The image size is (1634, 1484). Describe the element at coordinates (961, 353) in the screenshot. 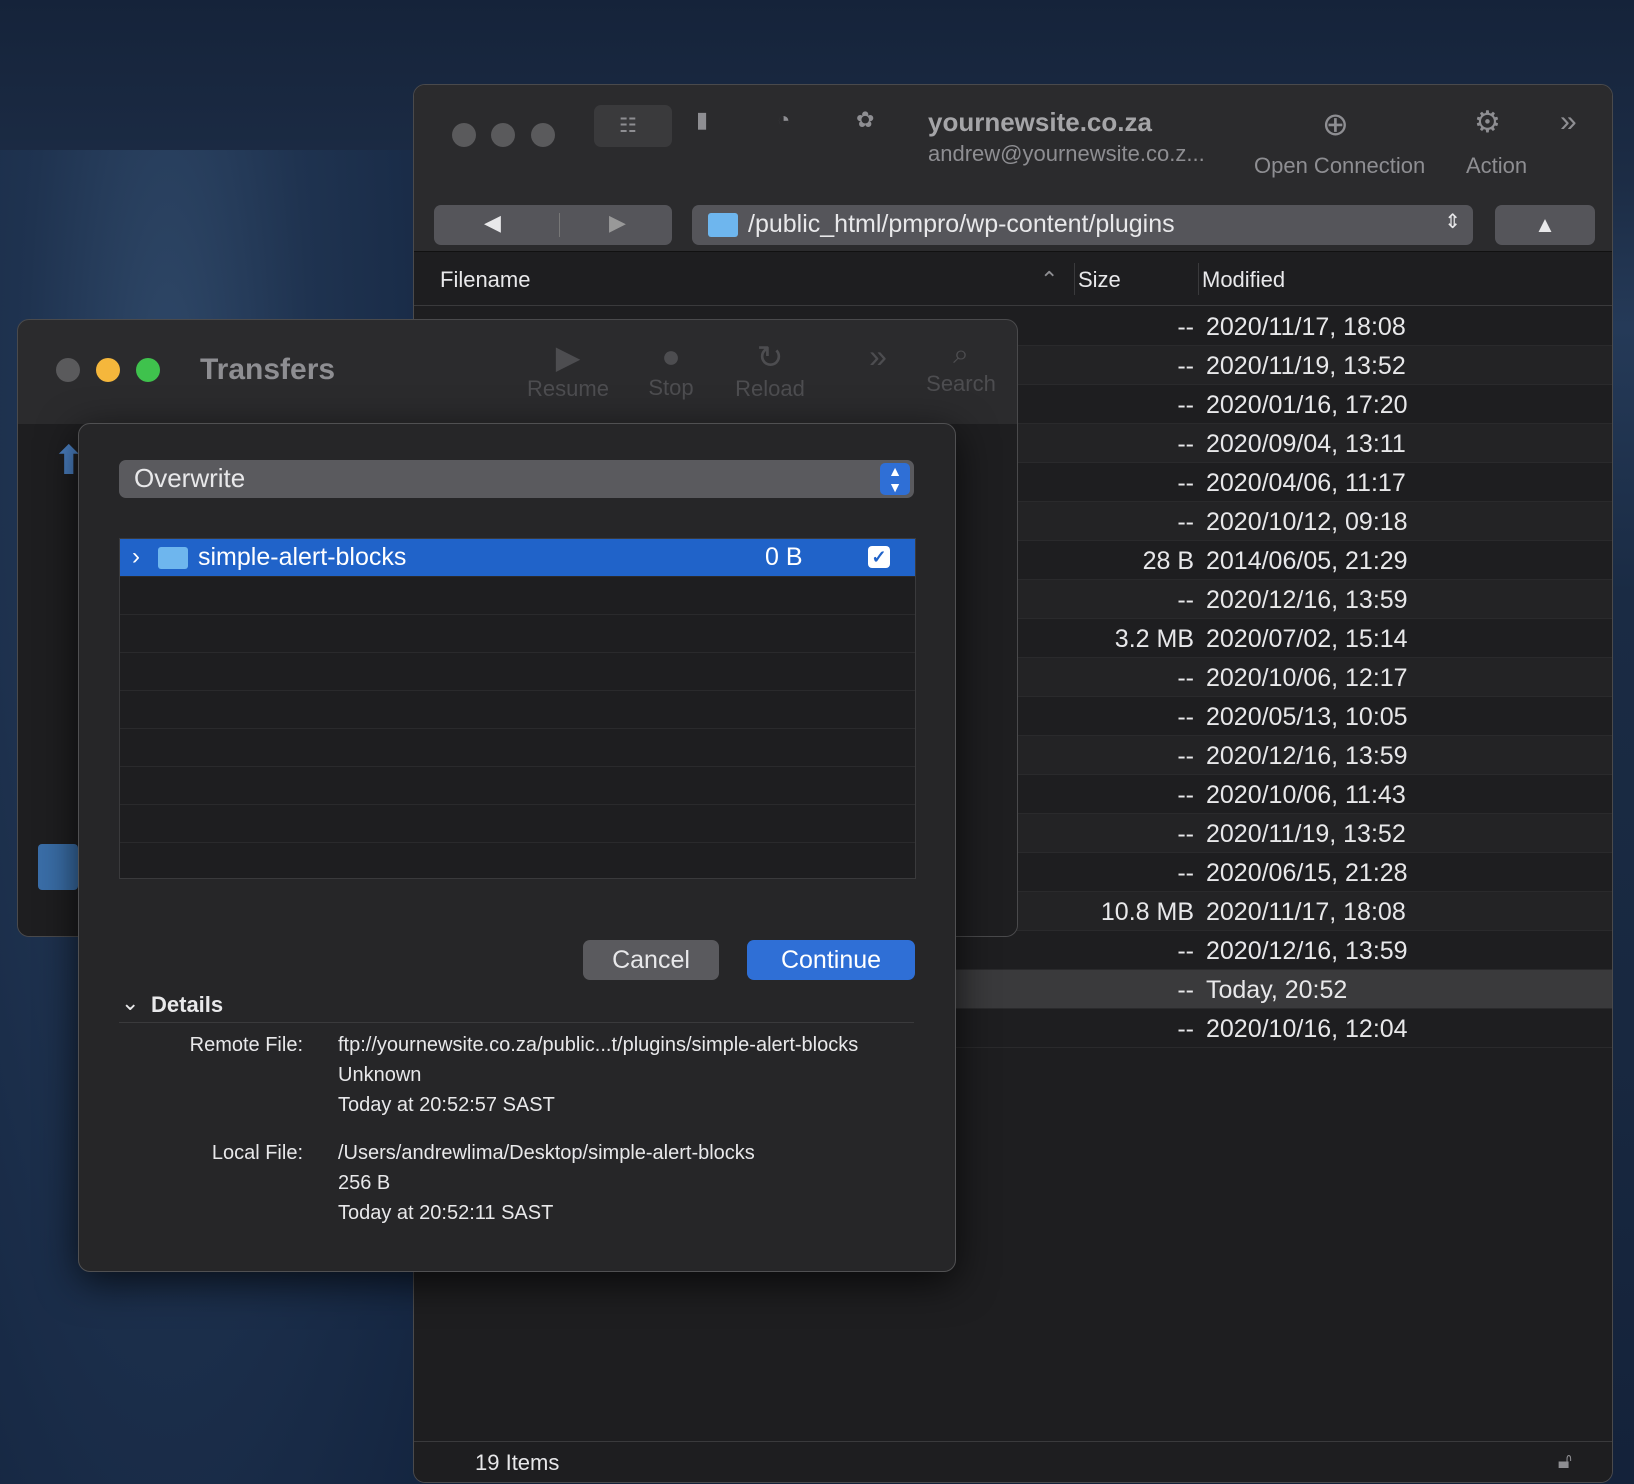

I see `search-icon: ⌕` at that location.